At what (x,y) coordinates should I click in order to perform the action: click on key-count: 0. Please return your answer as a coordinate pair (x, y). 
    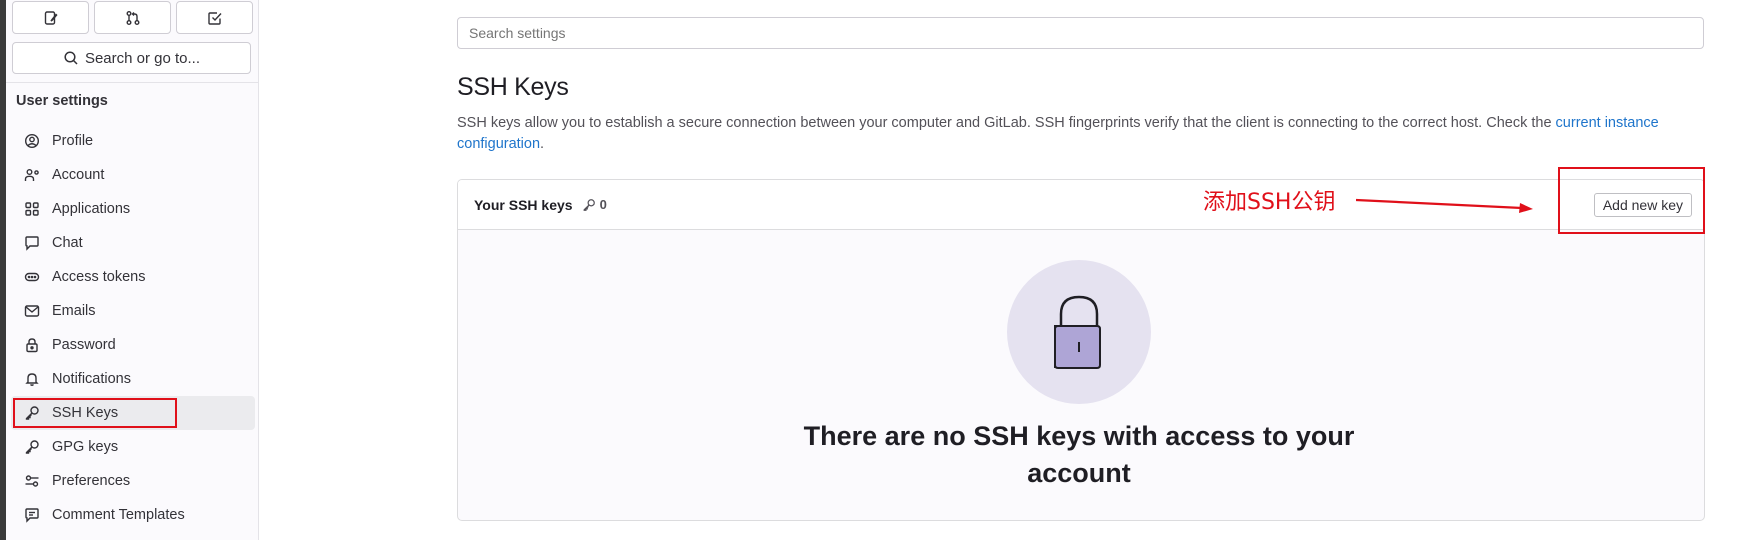
    Looking at the image, I should click on (594, 204).